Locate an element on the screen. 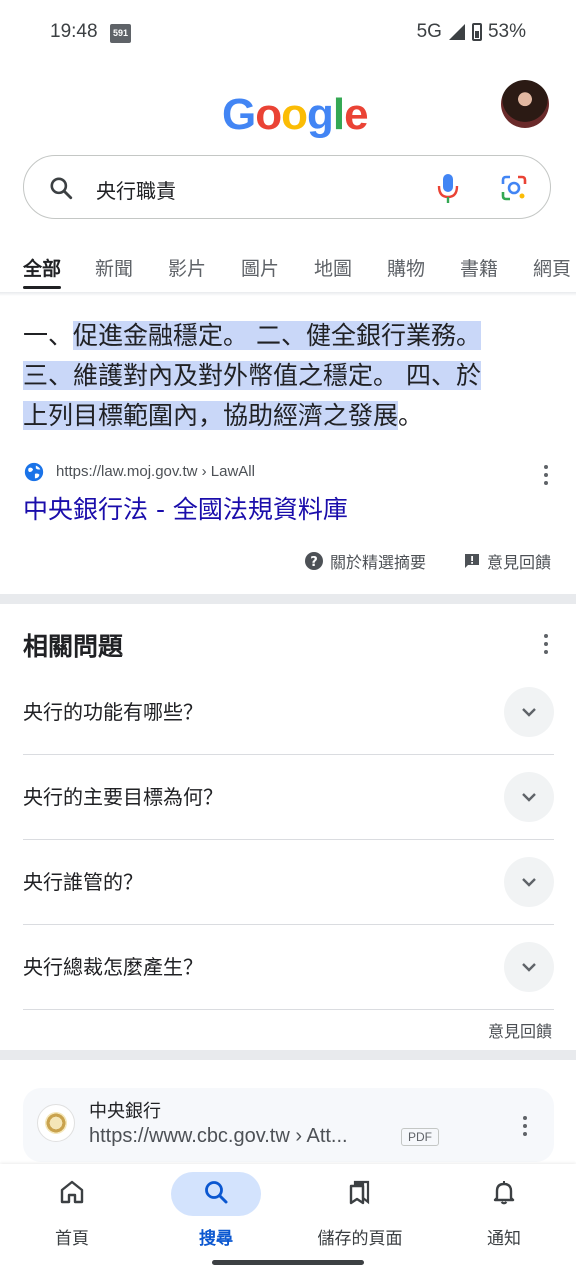 Image resolution: width=576 pixels, height=1280 pixels. tab-videos: 影片 is located at coordinates (187, 267).